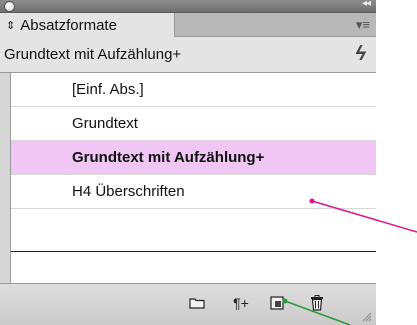  What do you see at coordinates (312, 201) in the screenshot?
I see `callout-dot-selected-style` at bounding box center [312, 201].